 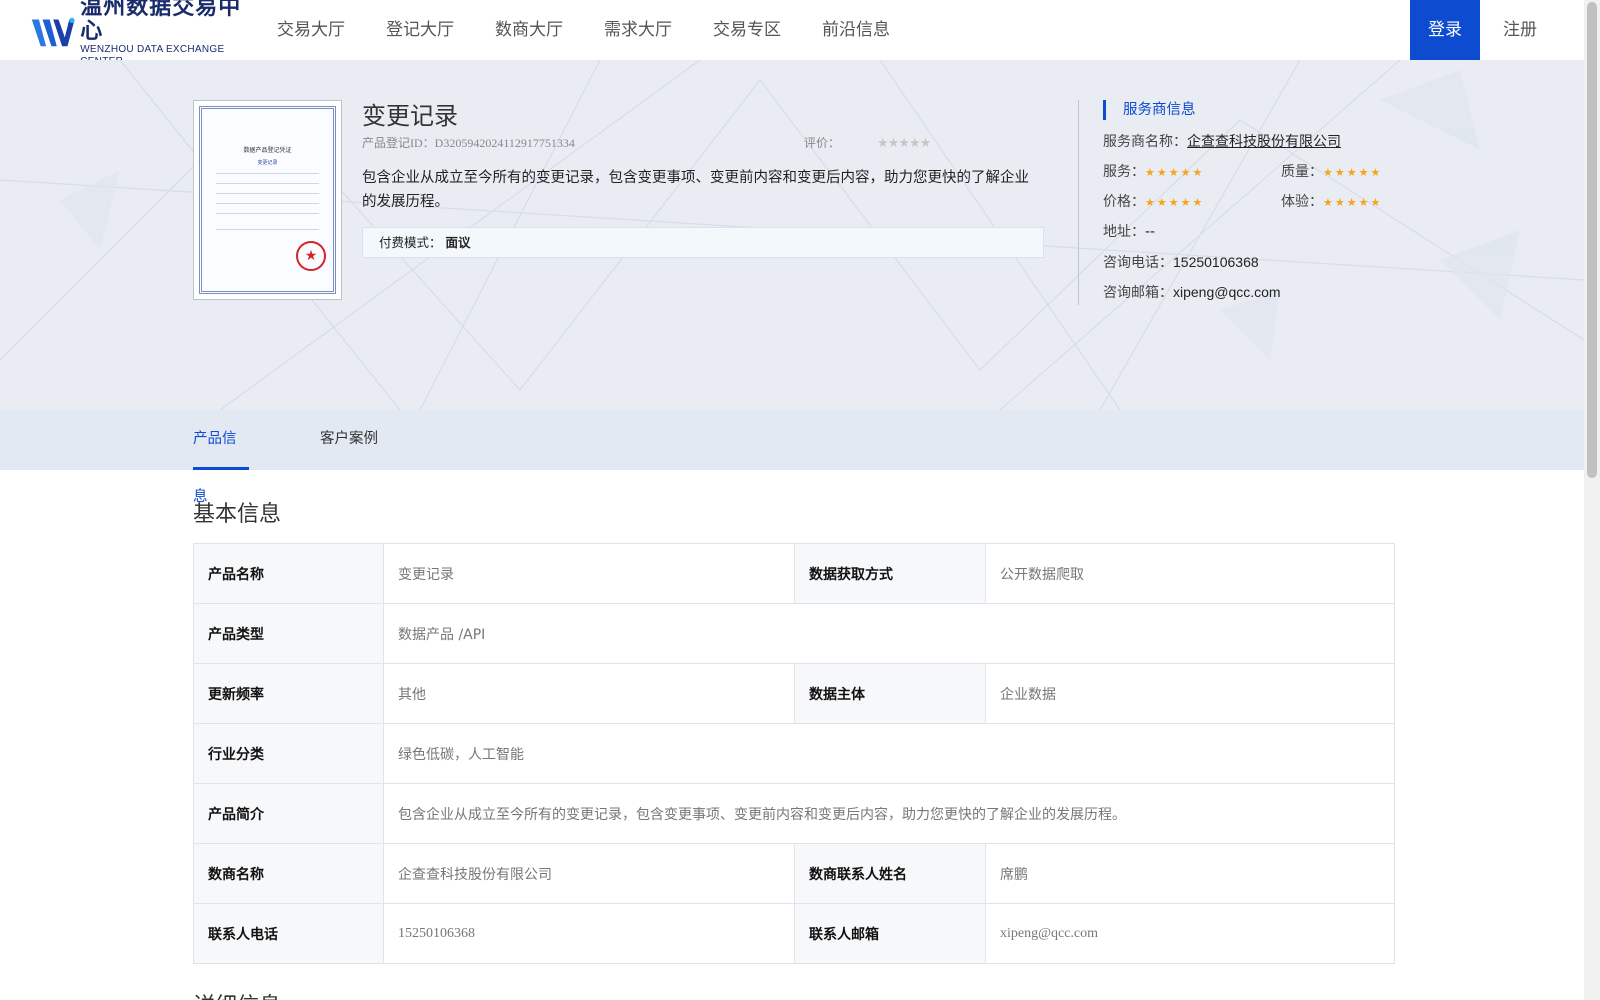 What do you see at coordinates (1175, 172) in the screenshot?
I see `service-stars: ★★★★★` at bounding box center [1175, 172].